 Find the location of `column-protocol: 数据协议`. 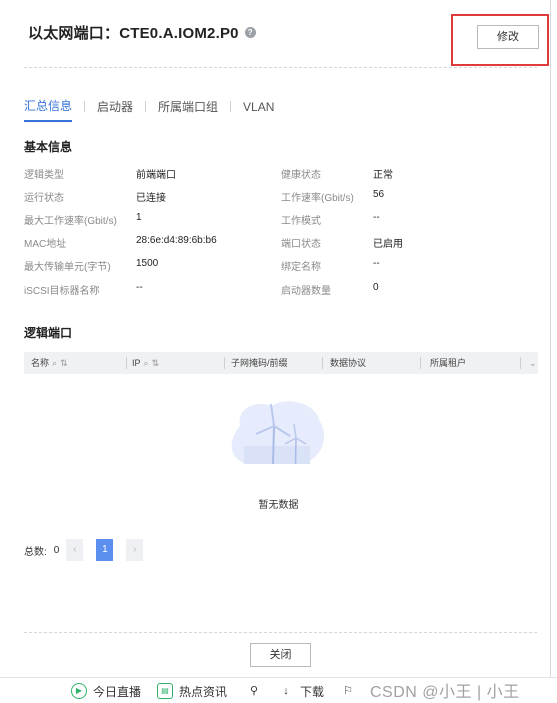

column-protocol: 数据协议 is located at coordinates (348, 363).